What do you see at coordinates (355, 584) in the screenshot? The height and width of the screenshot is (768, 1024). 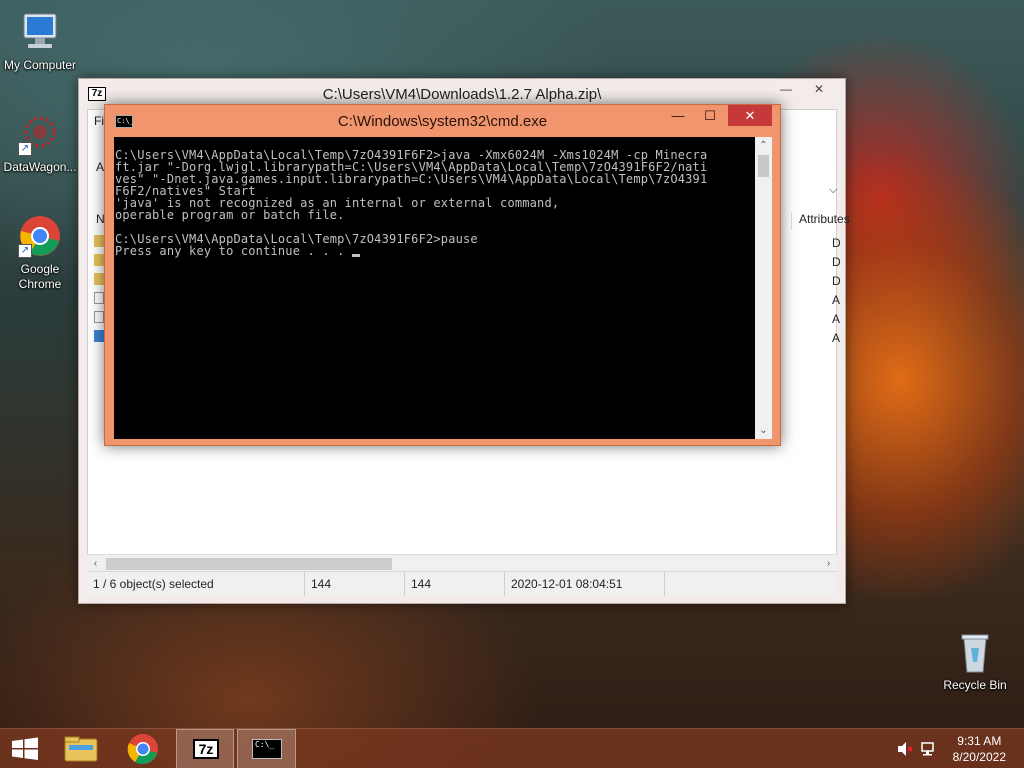 I see `status-size: 144` at bounding box center [355, 584].